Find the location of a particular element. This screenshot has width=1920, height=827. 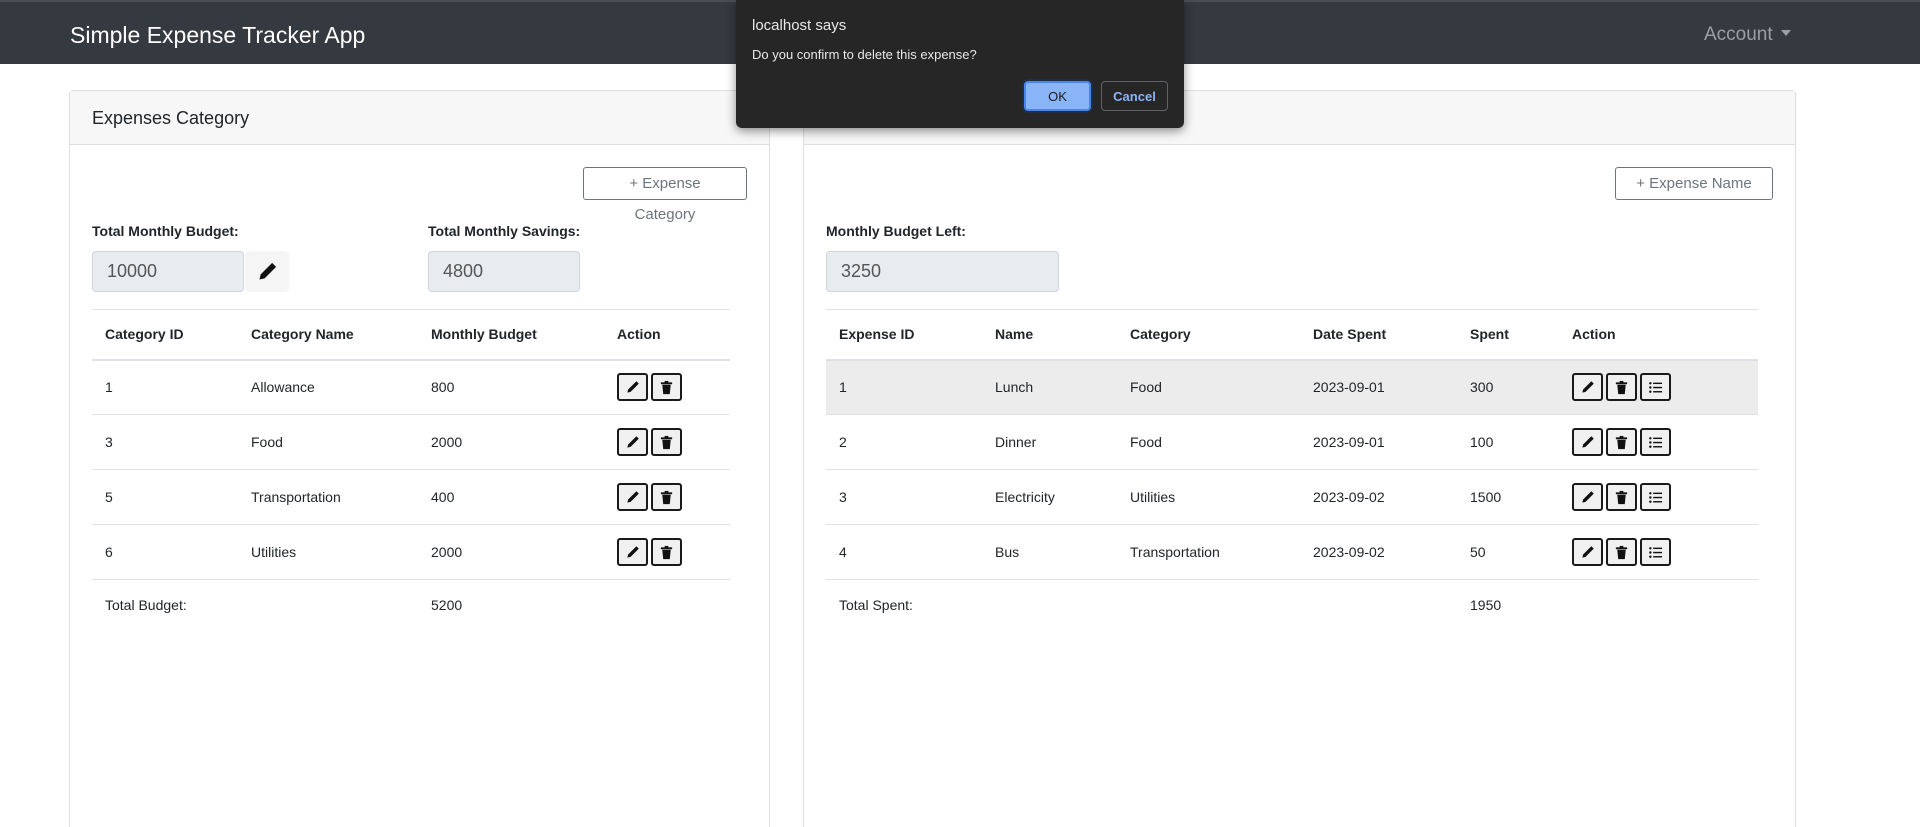

total-value: 5200 is located at coordinates (447, 604).